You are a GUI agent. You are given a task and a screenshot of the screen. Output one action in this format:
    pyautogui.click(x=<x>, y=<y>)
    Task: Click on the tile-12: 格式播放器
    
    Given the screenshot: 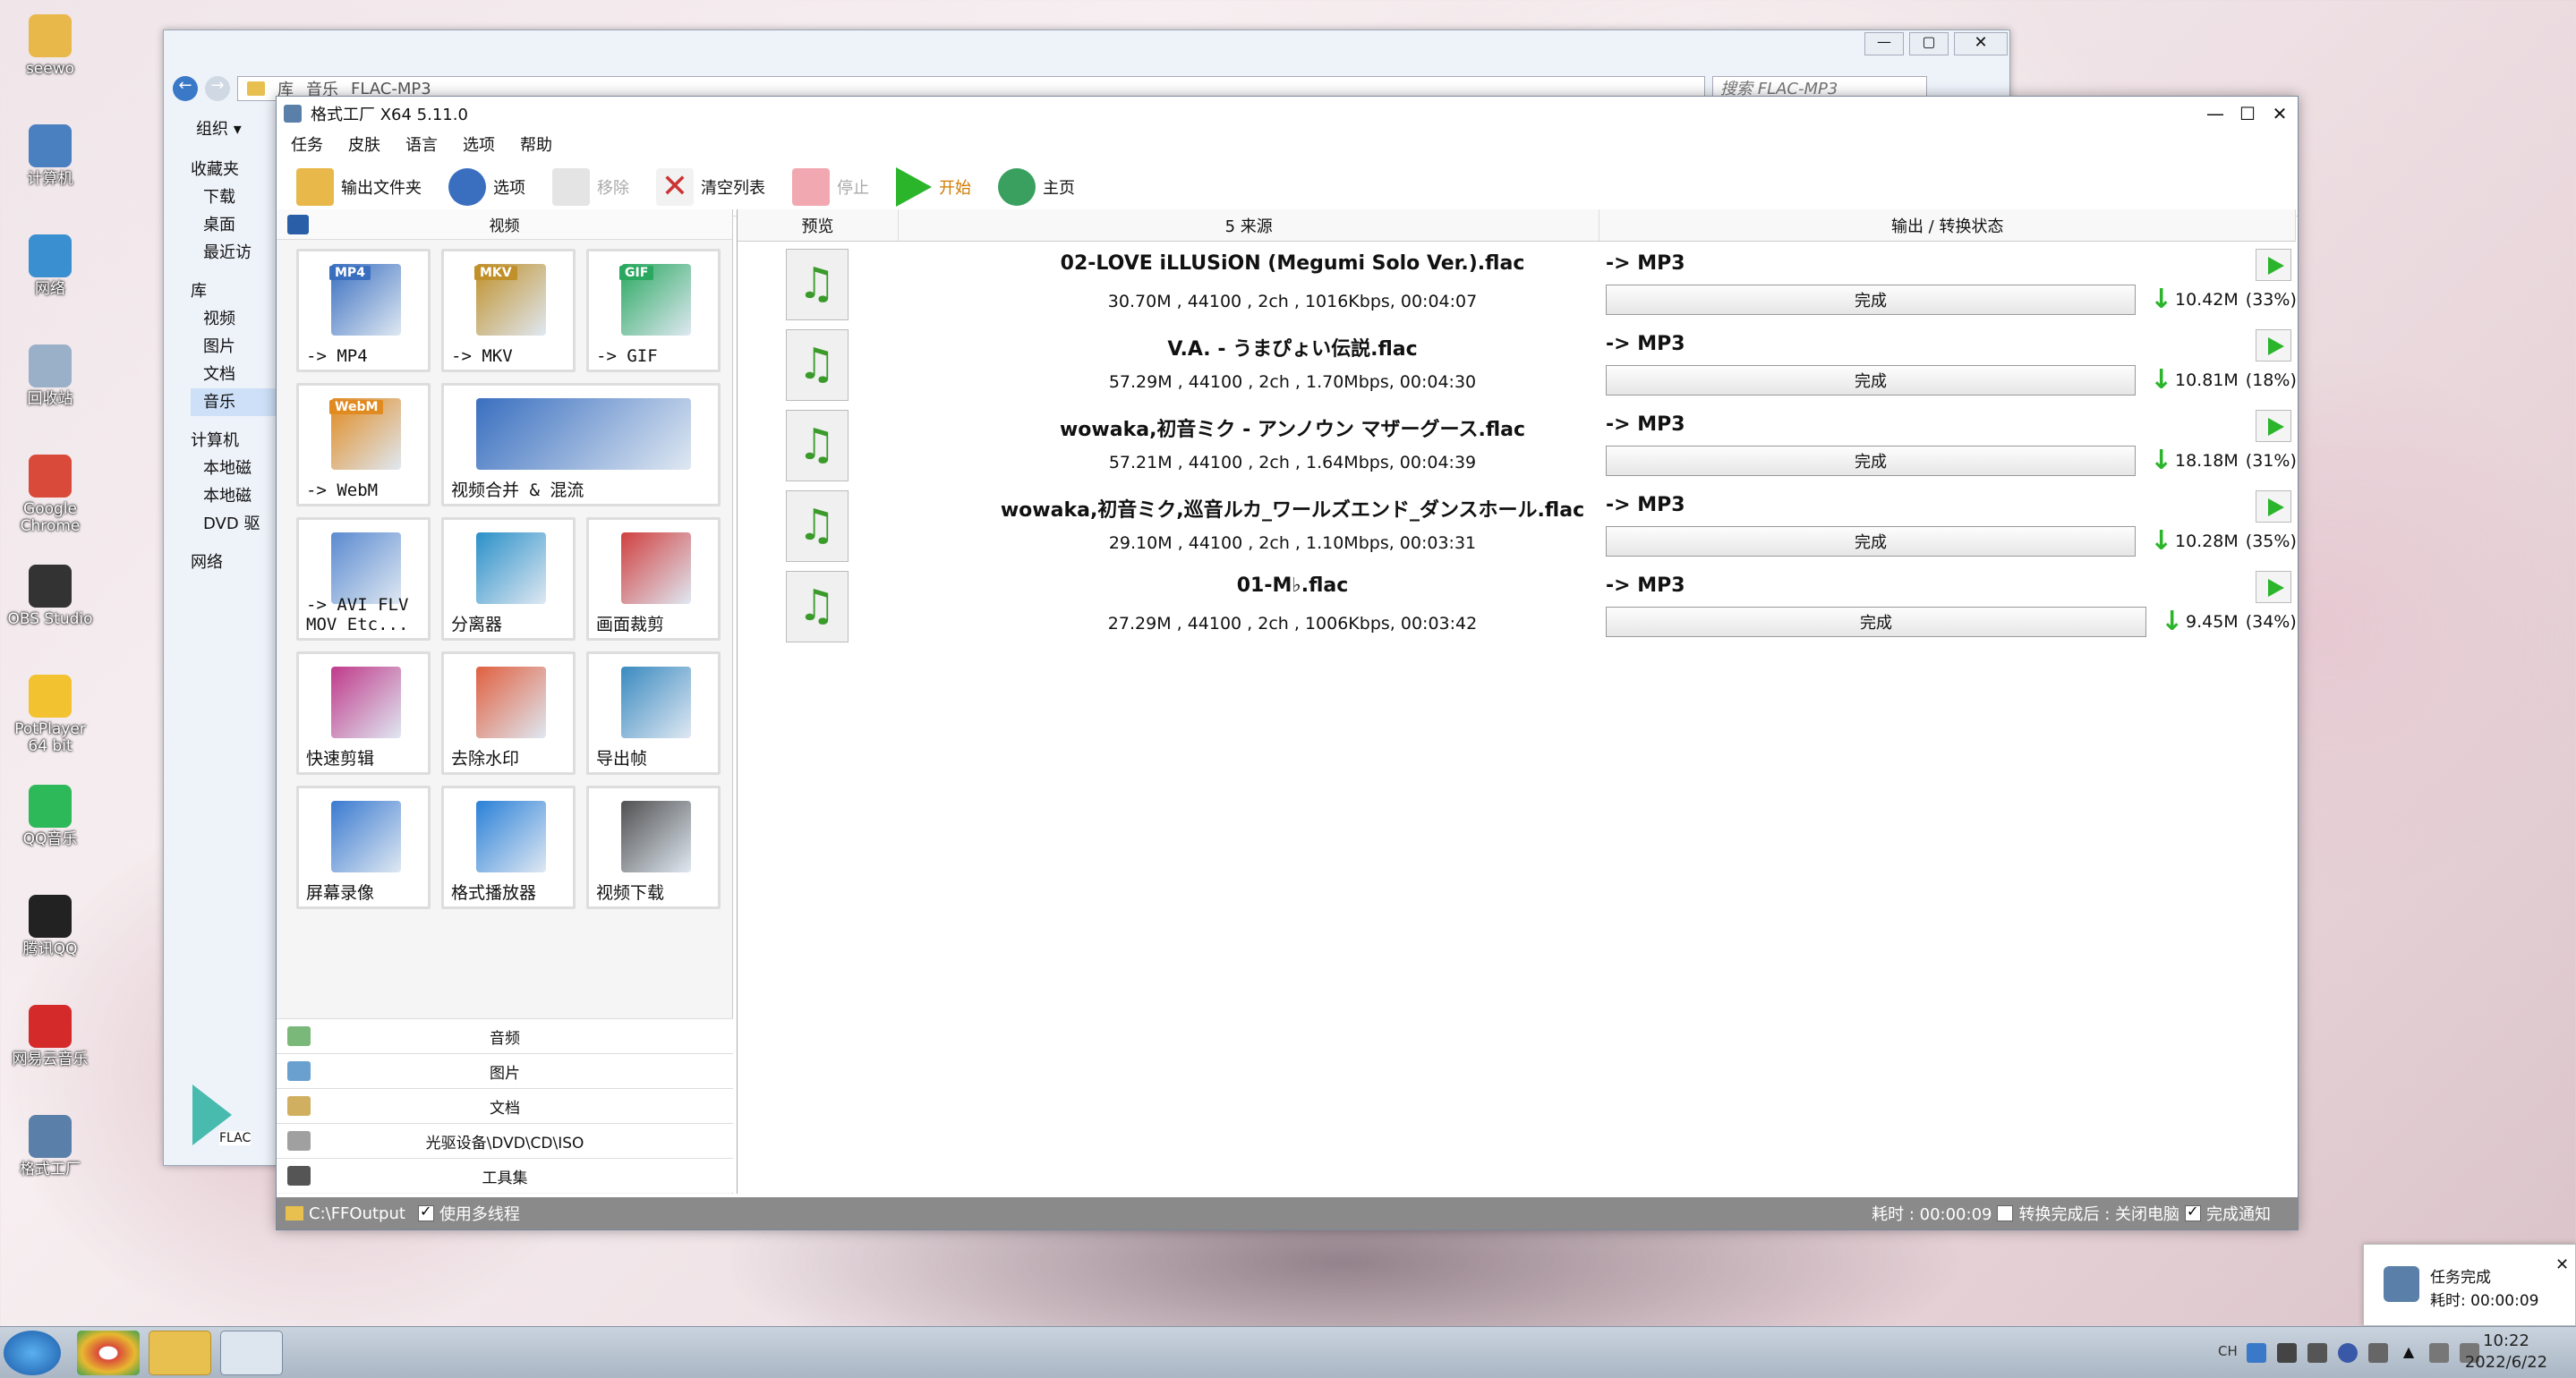 What is the action you would take?
    pyautogui.click(x=508, y=847)
    